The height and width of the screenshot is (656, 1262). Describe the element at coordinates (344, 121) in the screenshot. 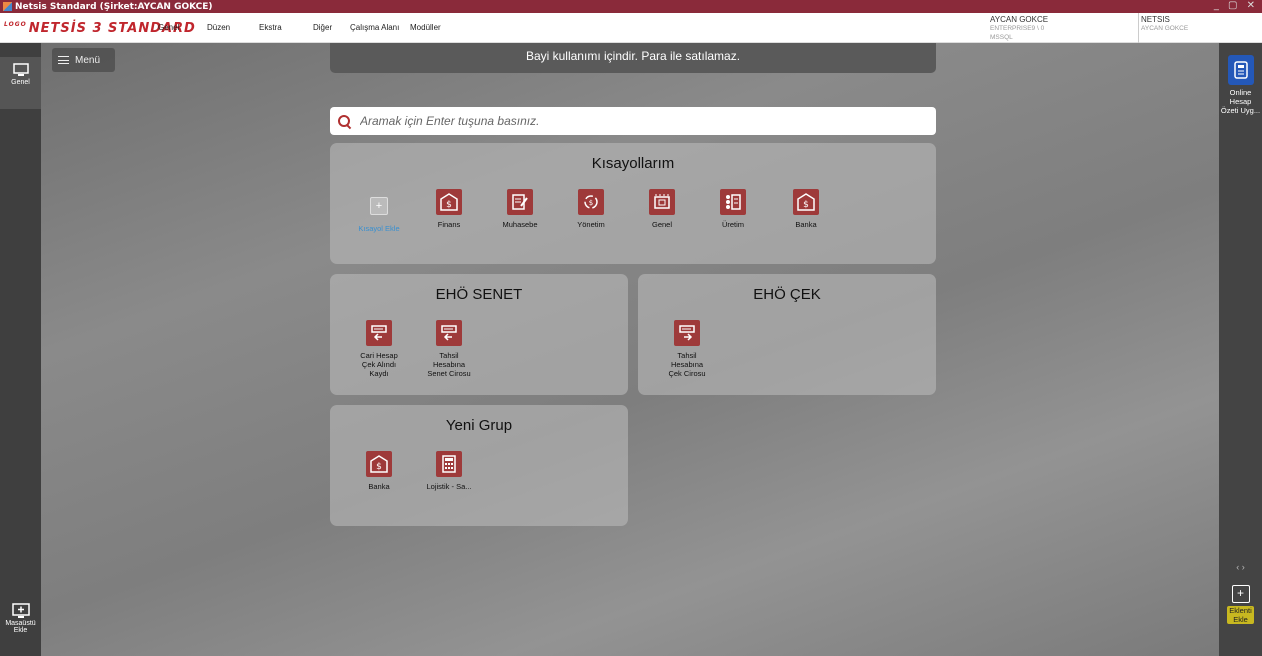

I see `search-icon` at that location.